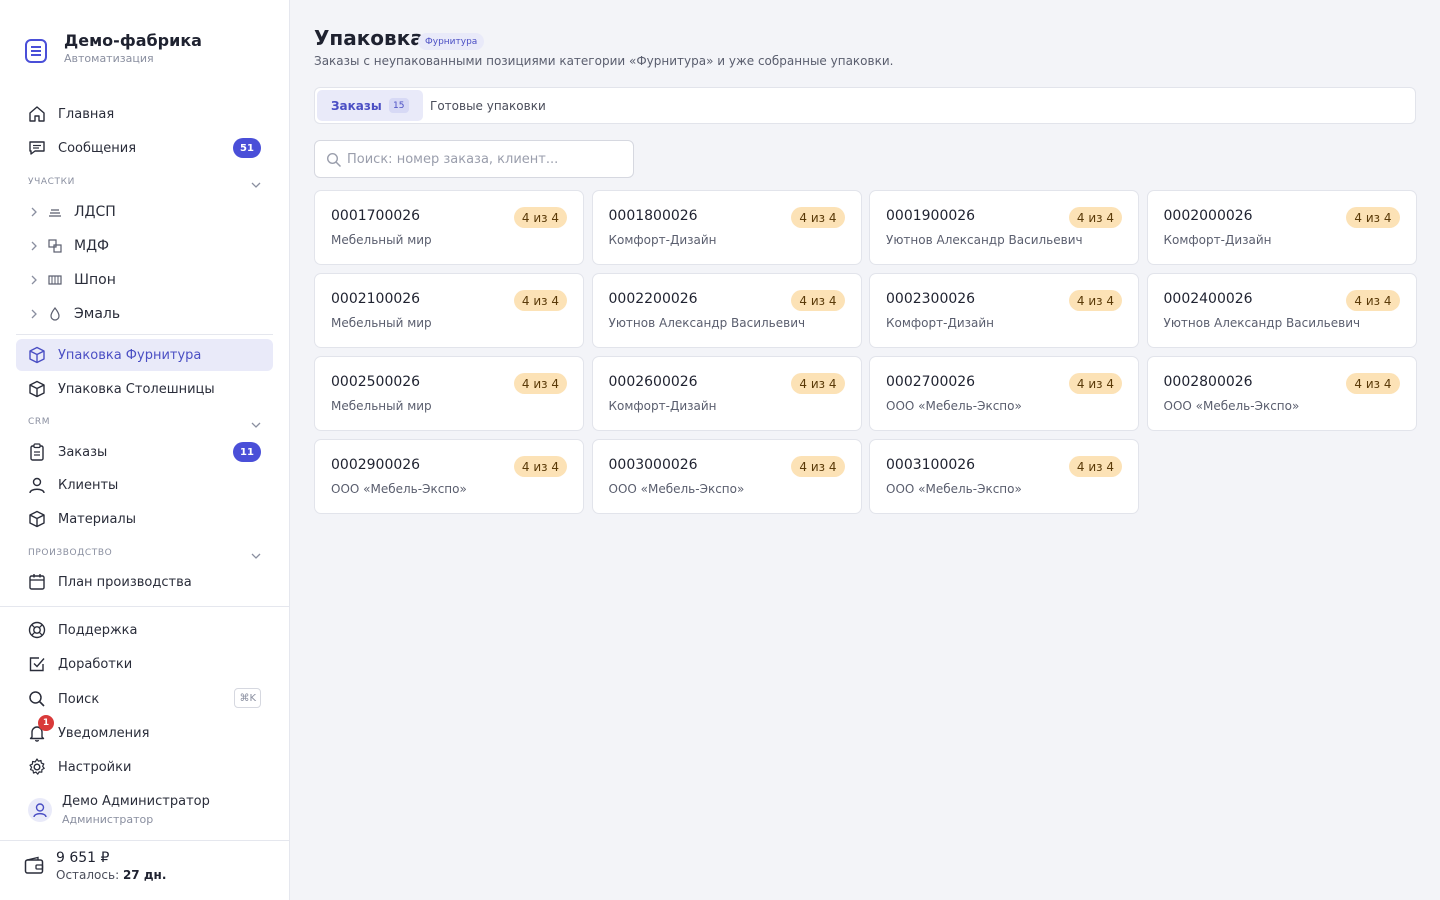 The image size is (1440, 900). Describe the element at coordinates (145, 185) in the screenshot. I see `section-areas: Участки` at that location.